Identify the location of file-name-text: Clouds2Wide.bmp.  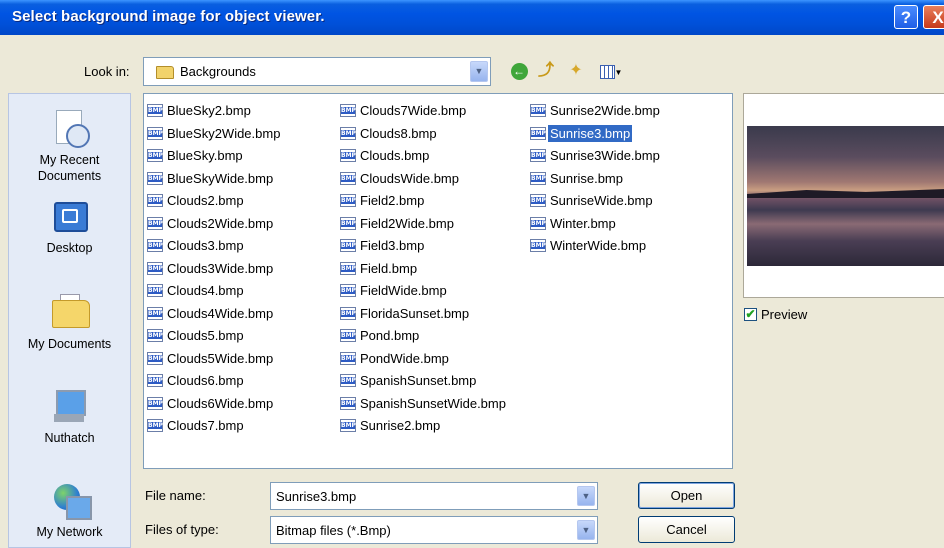
(220, 223).